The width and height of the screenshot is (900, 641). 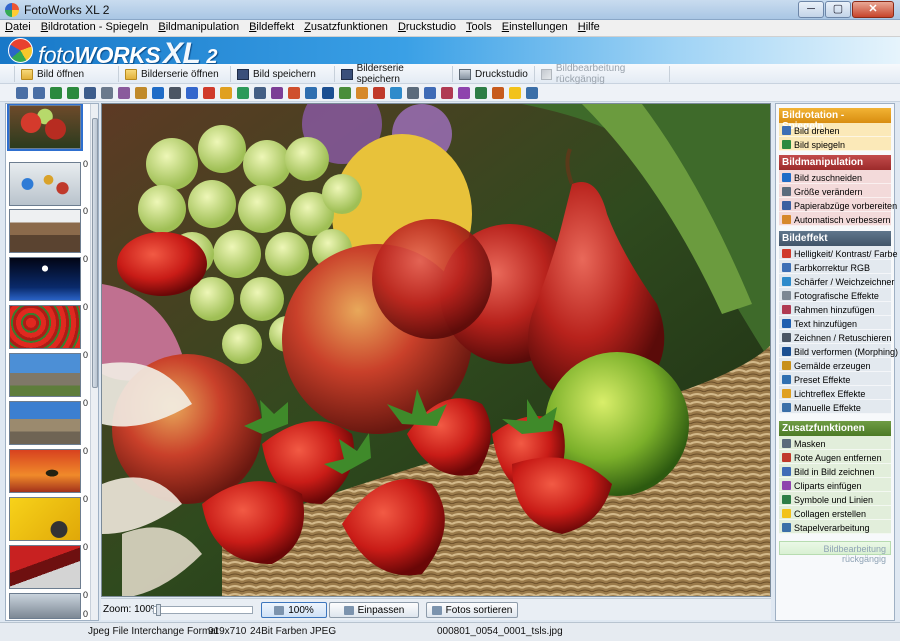 I want to click on rotate-180-icon, so click(x=73, y=93).